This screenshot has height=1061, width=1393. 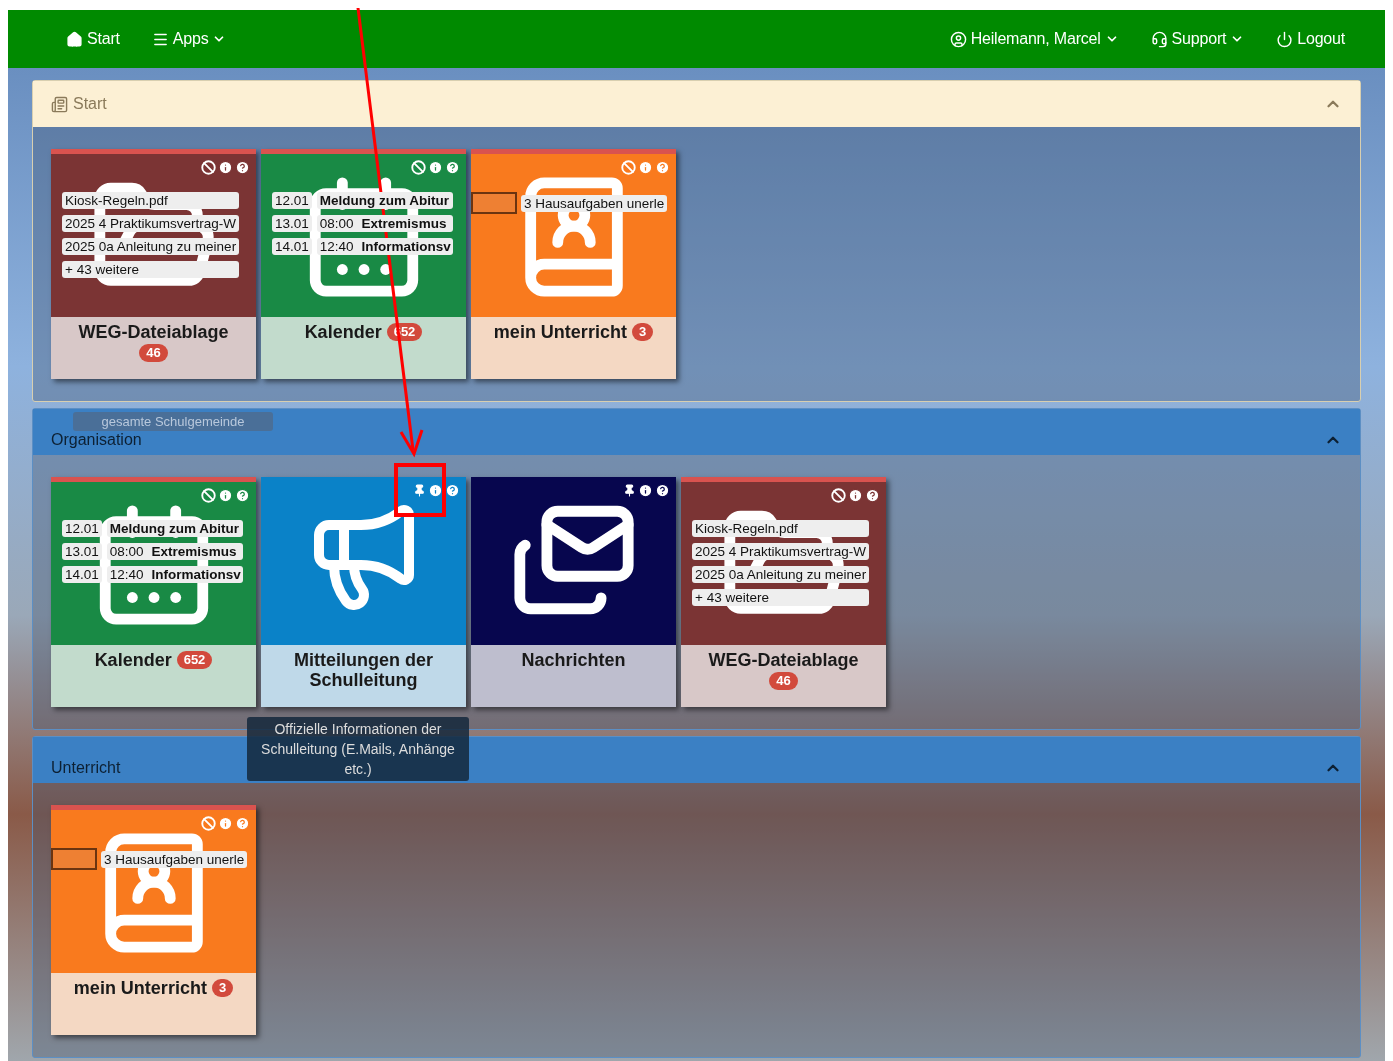 I want to click on section-title: Start, so click(x=90, y=104).